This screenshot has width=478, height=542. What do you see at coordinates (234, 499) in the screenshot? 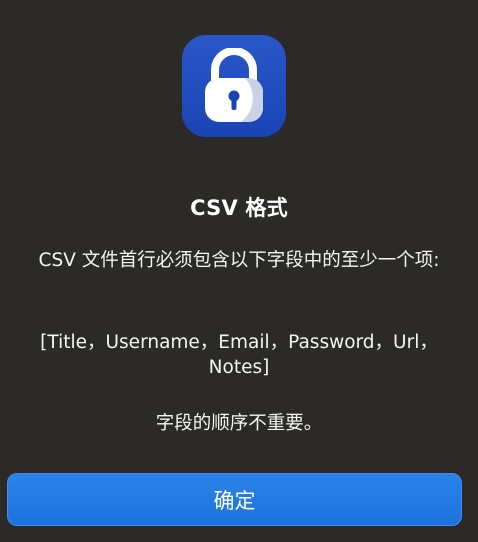
I see `confirm-button: 确定` at bounding box center [234, 499].